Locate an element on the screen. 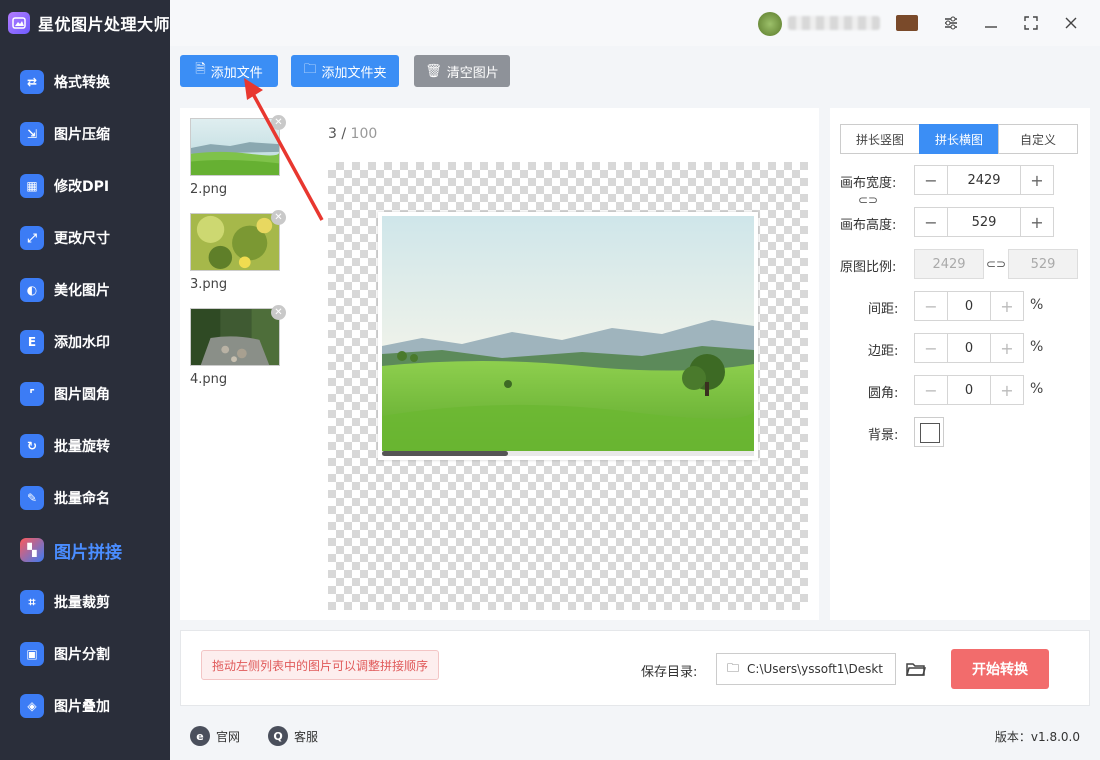  sidebar-item-crop: ⌗ 批量裁剪 is located at coordinates (85, 602).